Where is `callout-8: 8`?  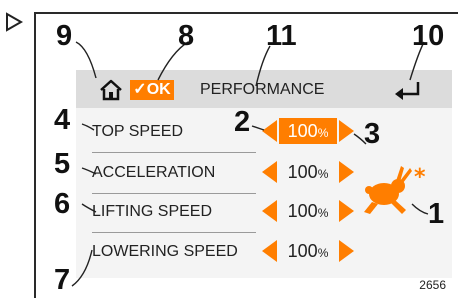
callout-8: 8 is located at coordinates (186, 36).